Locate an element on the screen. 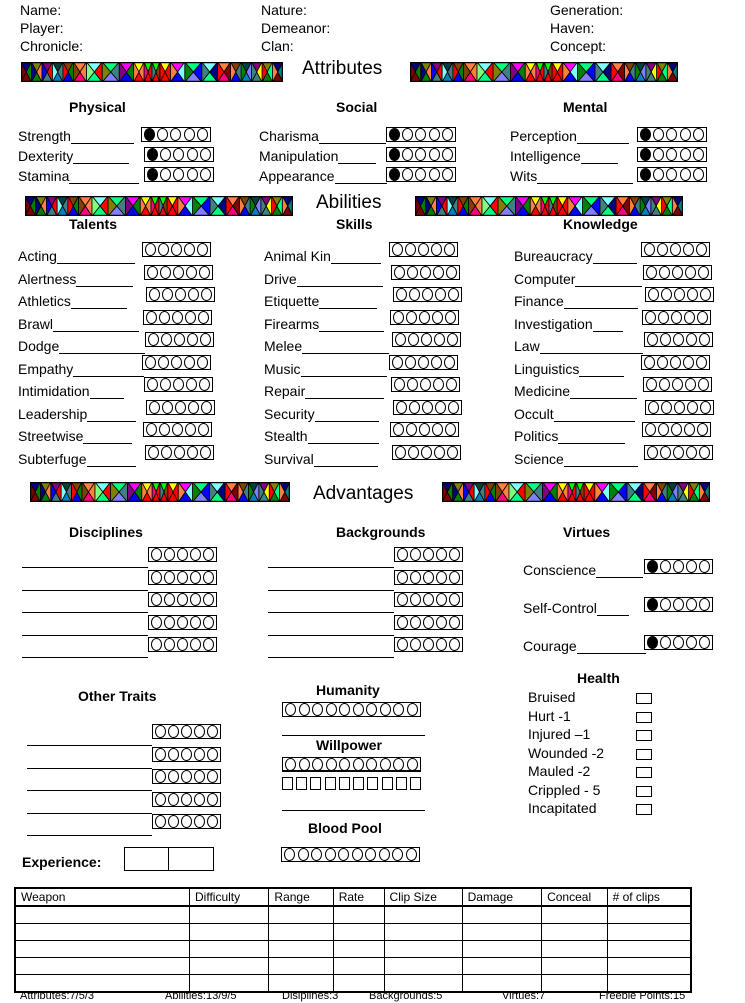 The width and height of the screenshot is (745, 1003). attribute-rating is located at coordinates (672, 174).